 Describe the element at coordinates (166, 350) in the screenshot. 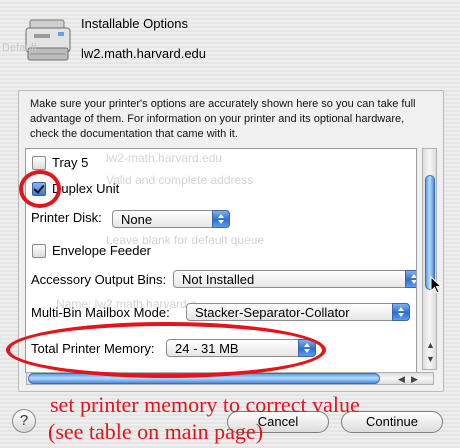

I see `memory-highlight-ellipse` at that location.